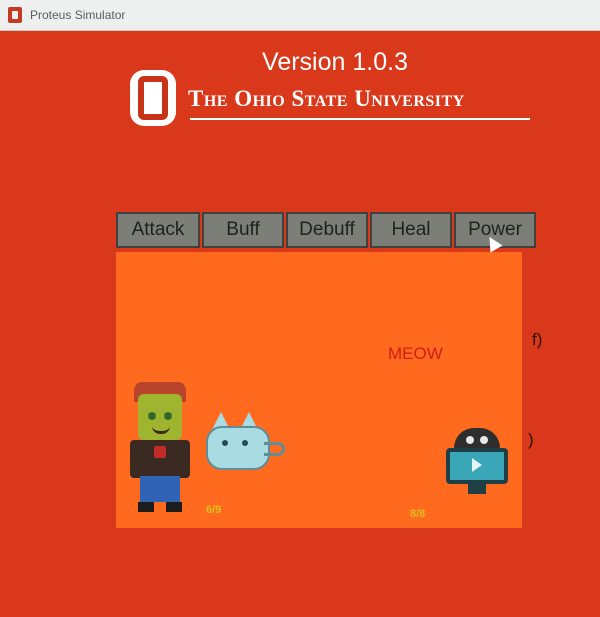 The height and width of the screenshot is (617, 600). What do you see at coordinates (531, 439) in the screenshot?
I see `edge-text-2: )` at bounding box center [531, 439].